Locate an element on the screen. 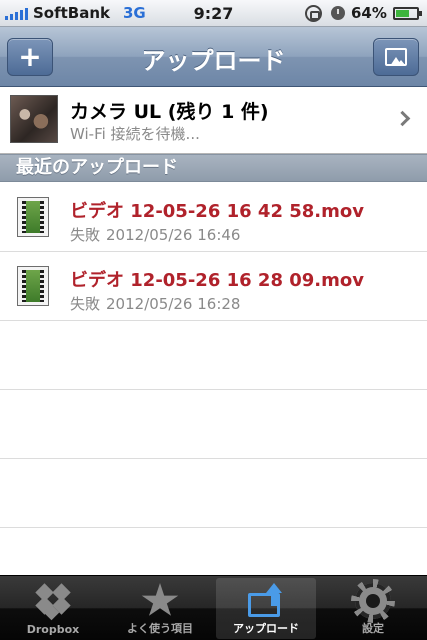 Image resolution: width=427 pixels, height=640 pixels. section-header: 最近のアップロード is located at coordinates (213, 168).